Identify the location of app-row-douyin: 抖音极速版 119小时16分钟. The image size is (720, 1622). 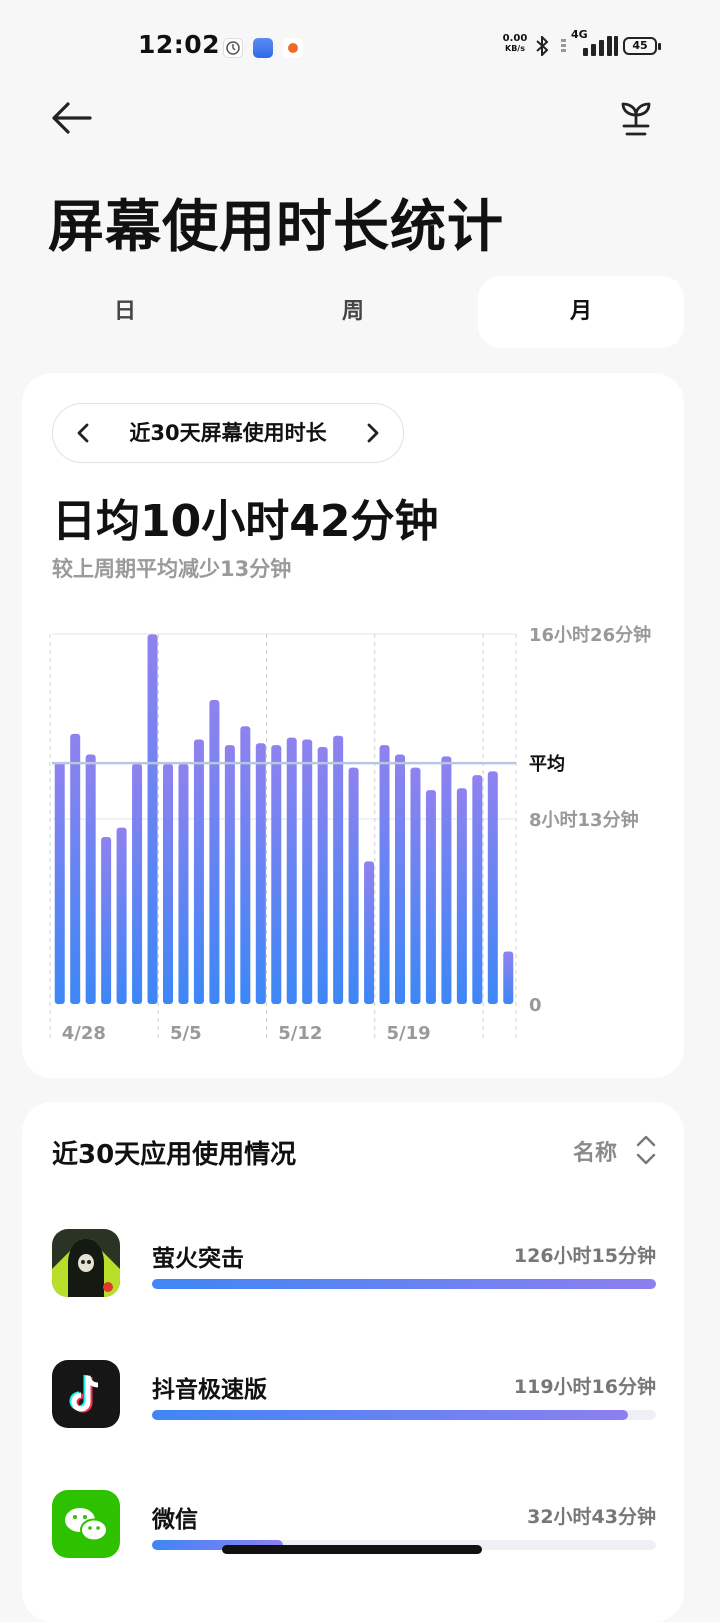
(353, 1415).